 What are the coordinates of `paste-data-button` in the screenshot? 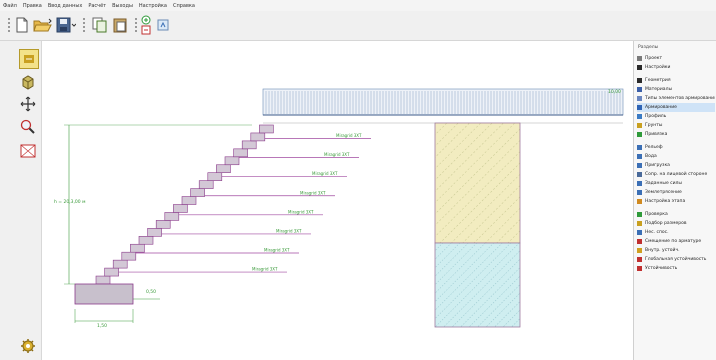 It's located at (120, 25).